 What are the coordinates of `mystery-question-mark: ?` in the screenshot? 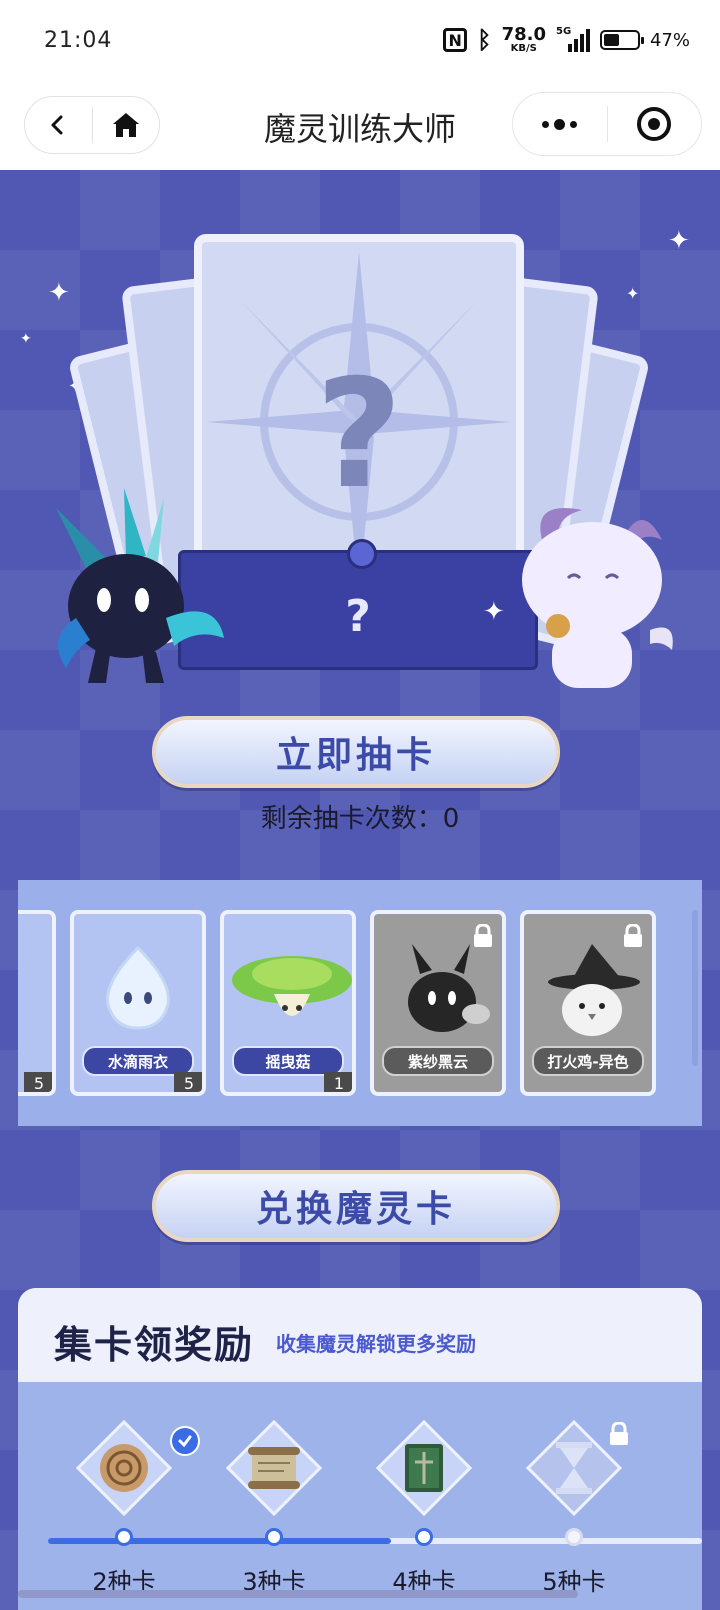 It's located at (359, 435).